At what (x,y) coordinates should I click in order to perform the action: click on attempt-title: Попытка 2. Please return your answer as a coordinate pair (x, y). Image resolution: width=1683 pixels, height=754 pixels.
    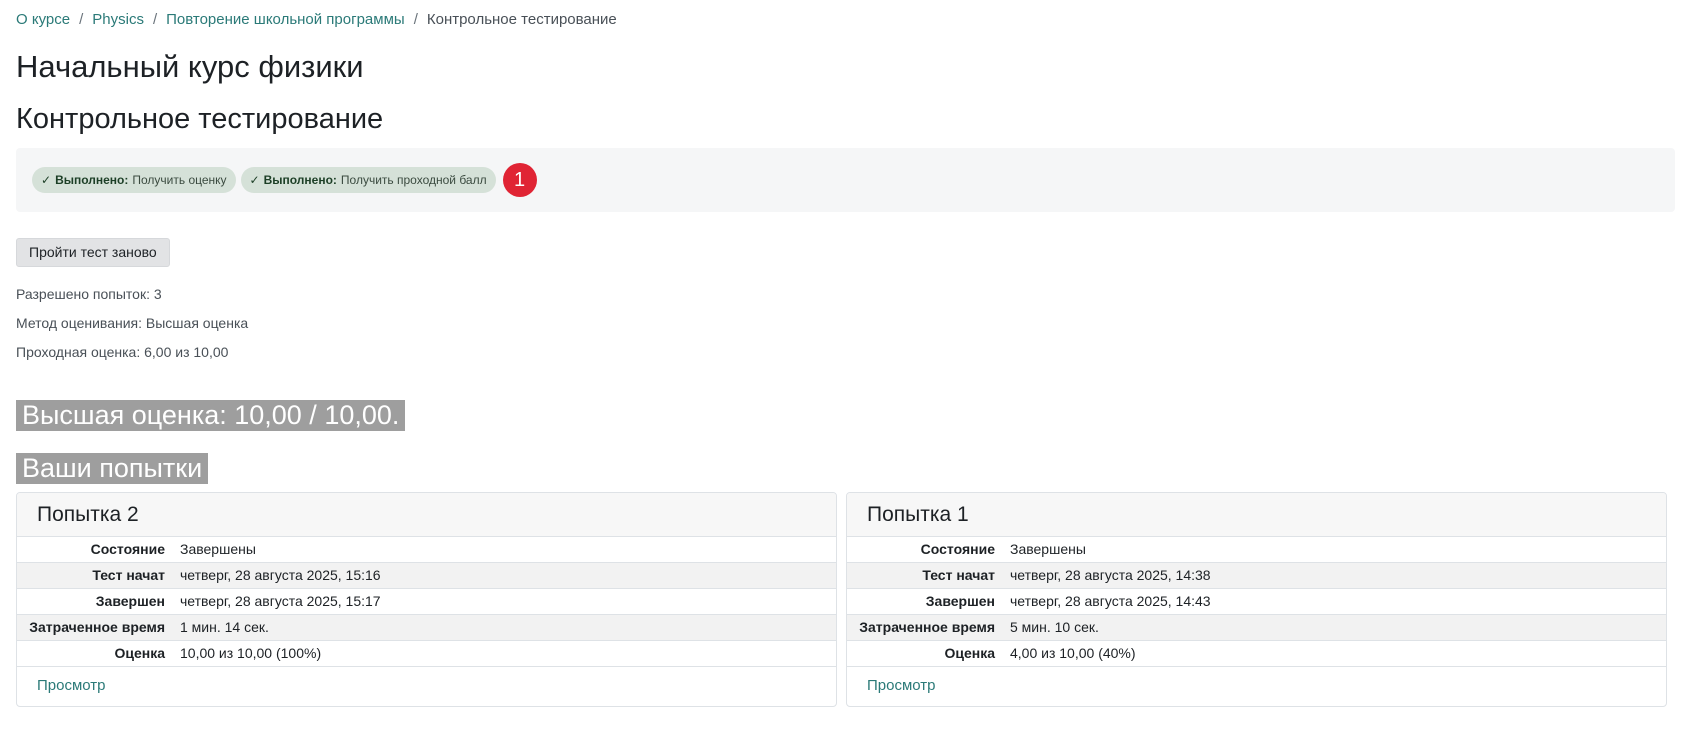
    Looking at the image, I should click on (426, 515).